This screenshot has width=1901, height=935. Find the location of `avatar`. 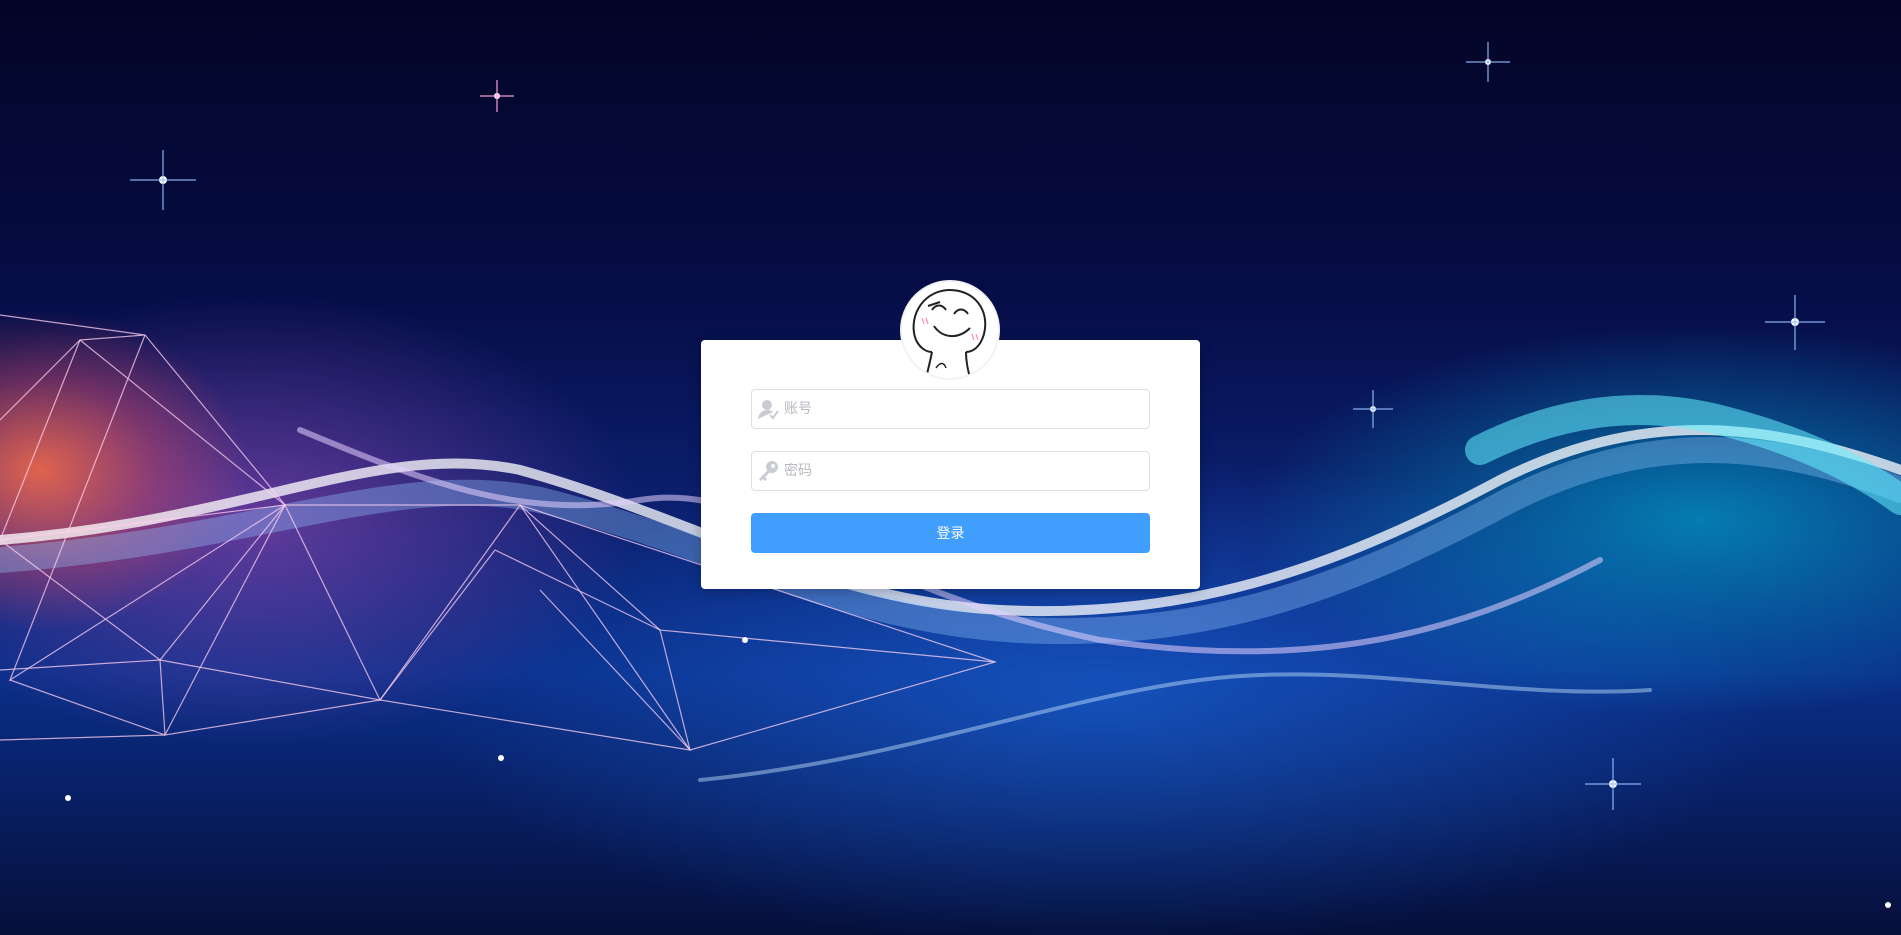

avatar is located at coordinates (950, 330).